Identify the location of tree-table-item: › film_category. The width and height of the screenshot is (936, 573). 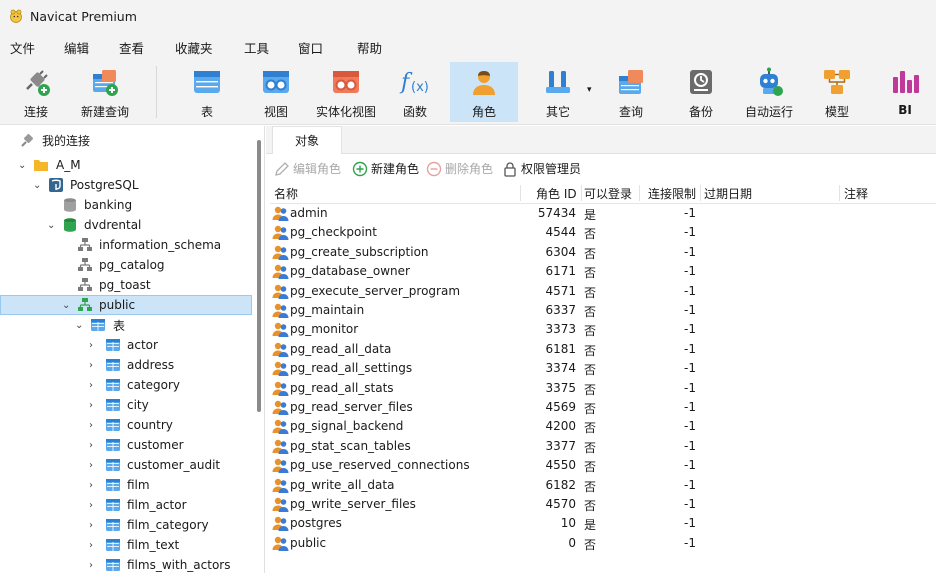
(126, 525).